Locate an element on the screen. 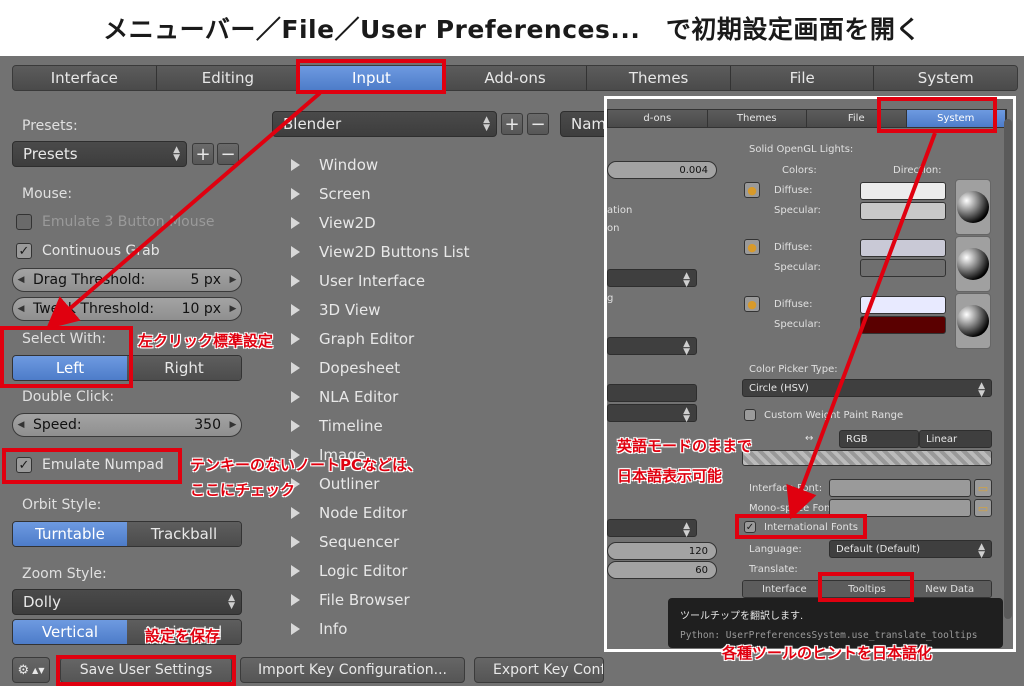 The width and height of the screenshot is (1024, 686). annotation-save: 設定を保存 is located at coordinates (183, 636).